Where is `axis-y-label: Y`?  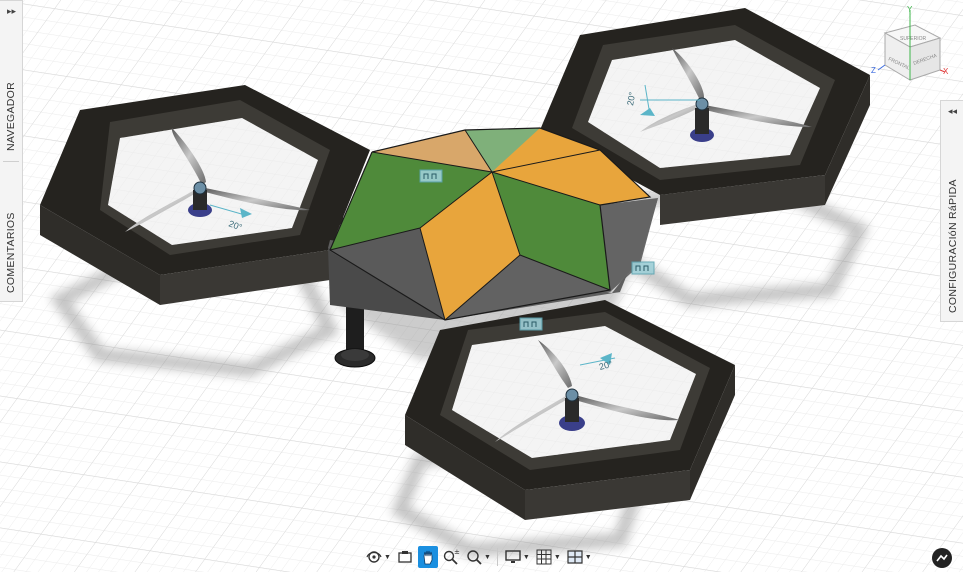 axis-y-label: Y is located at coordinates (910, 9).